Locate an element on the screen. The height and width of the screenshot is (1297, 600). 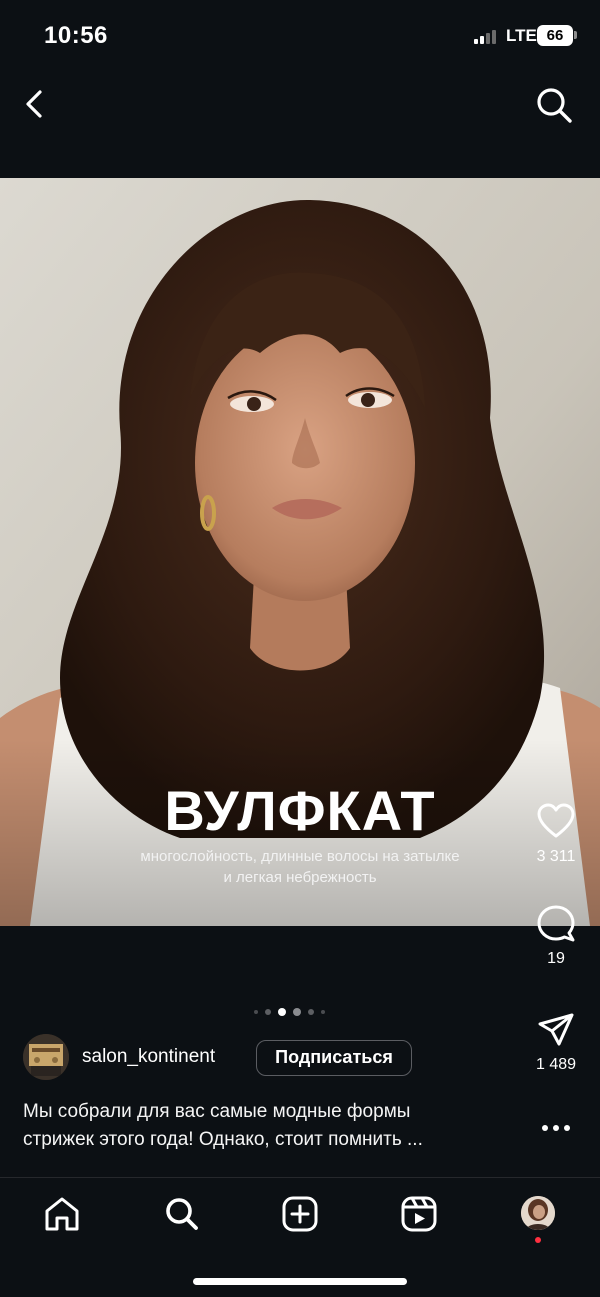
profile-avatar is located at coordinates (538, 1213).